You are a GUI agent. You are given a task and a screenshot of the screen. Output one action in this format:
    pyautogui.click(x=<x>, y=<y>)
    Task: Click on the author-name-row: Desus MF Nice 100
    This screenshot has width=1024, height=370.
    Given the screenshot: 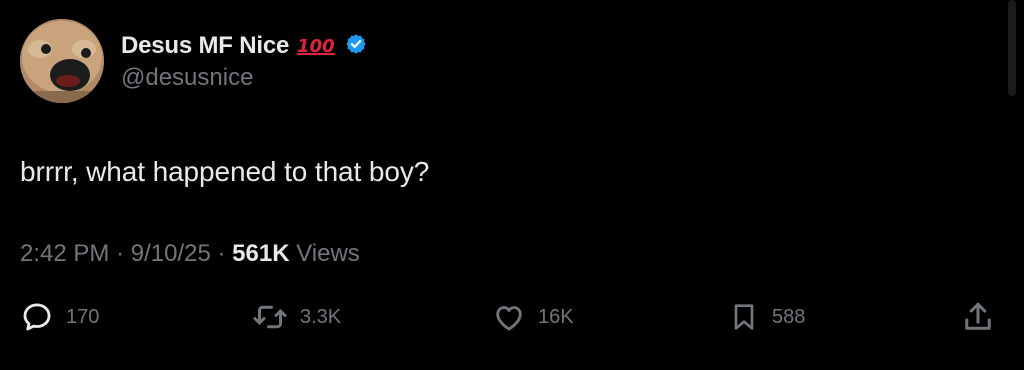 What is the action you would take?
    pyautogui.click(x=244, y=46)
    